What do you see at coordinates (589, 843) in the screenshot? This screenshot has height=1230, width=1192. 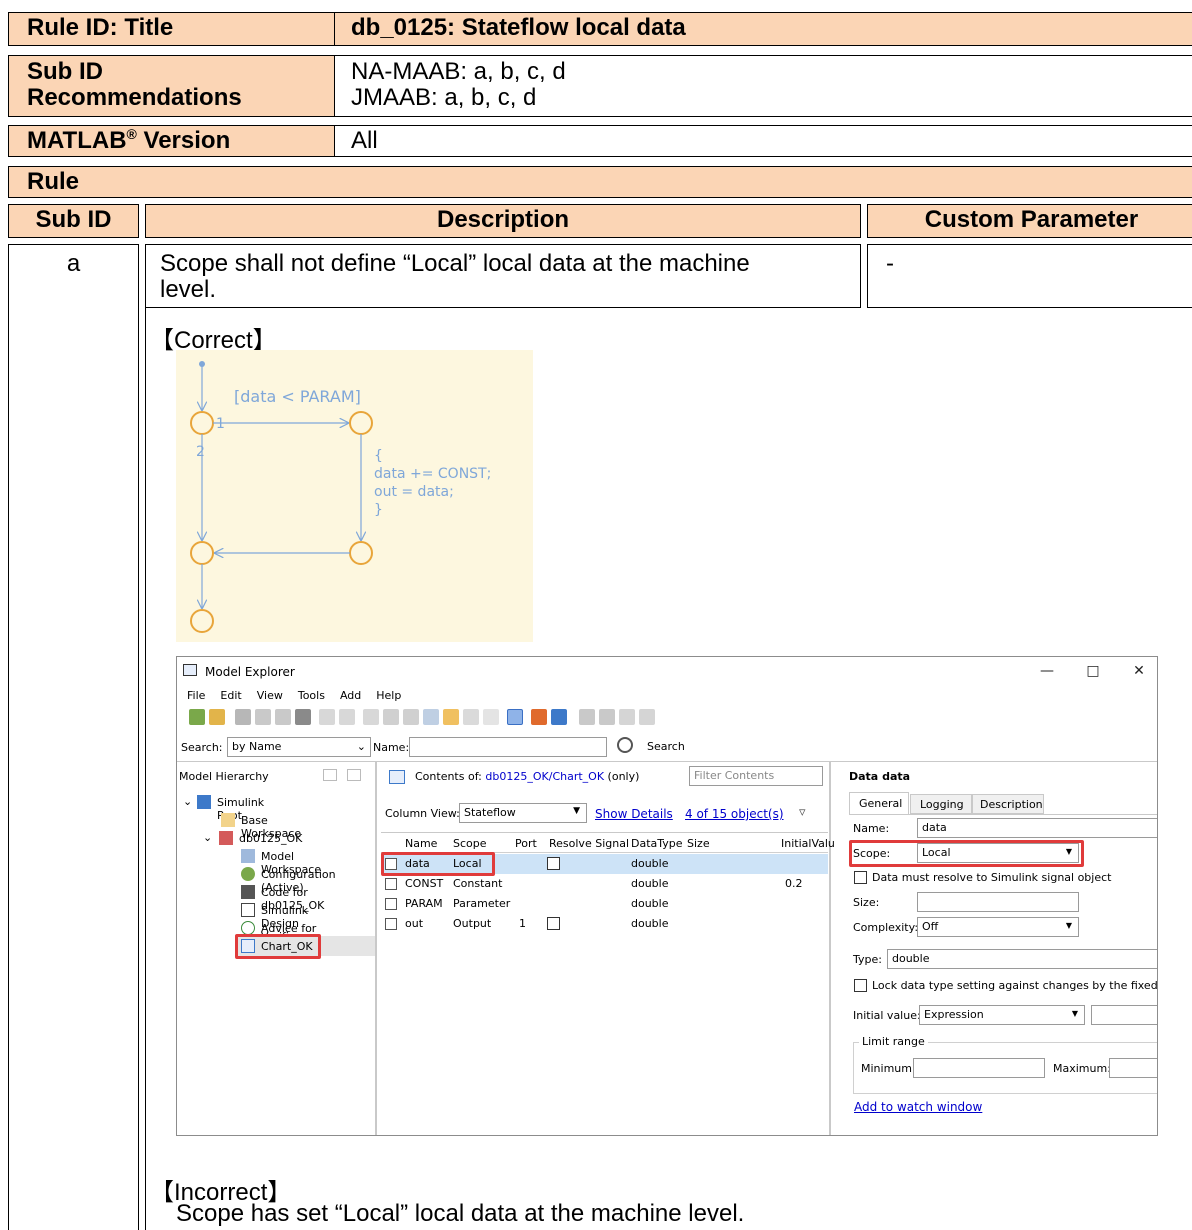 I see `col-resolve-signal: Resolve Signal` at bounding box center [589, 843].